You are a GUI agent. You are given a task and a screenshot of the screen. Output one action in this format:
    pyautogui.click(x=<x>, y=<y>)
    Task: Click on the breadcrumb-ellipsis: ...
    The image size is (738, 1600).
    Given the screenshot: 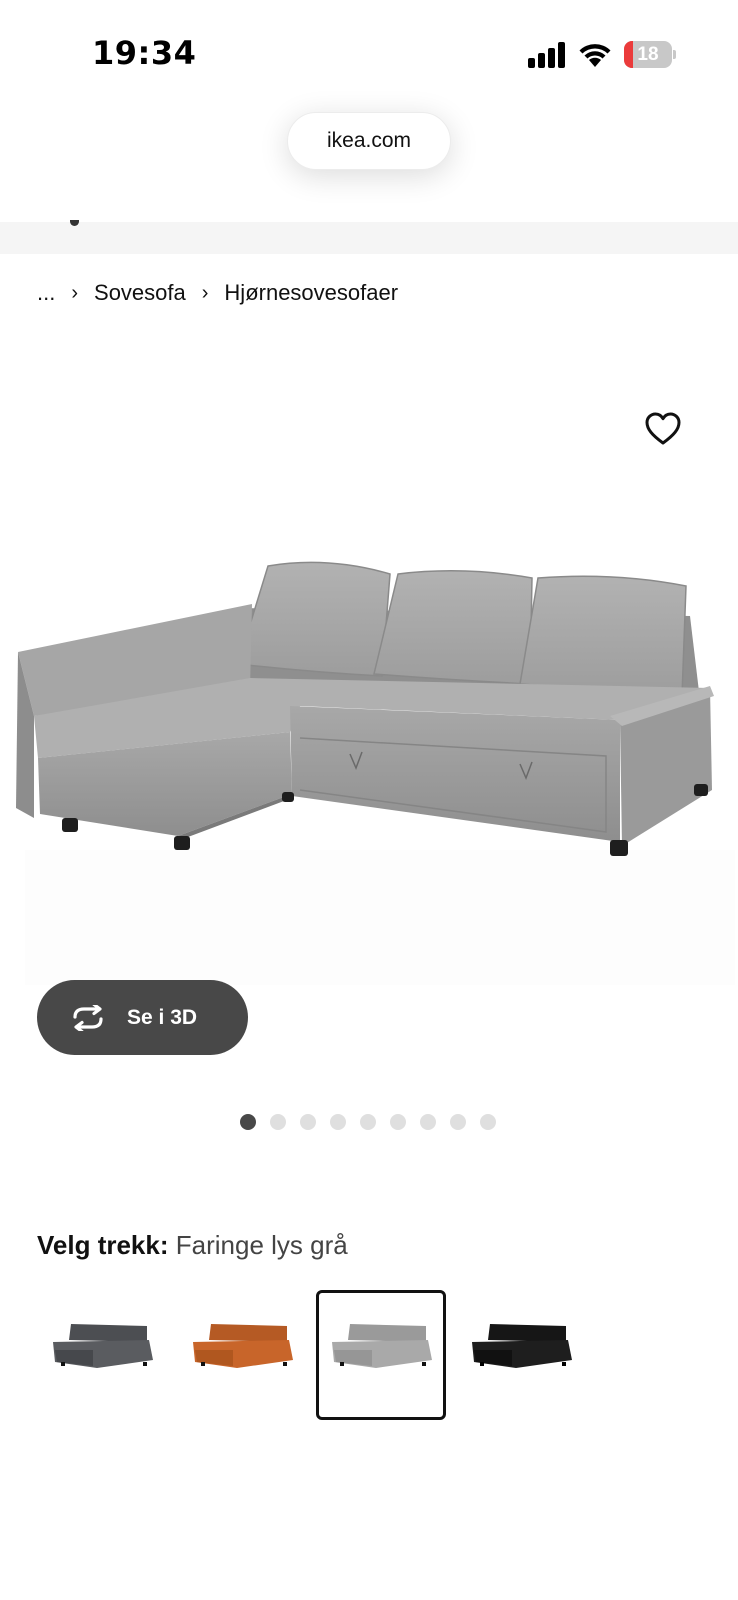 What is the action you would take?
    pyautogui.click(x=46, y=293)
    